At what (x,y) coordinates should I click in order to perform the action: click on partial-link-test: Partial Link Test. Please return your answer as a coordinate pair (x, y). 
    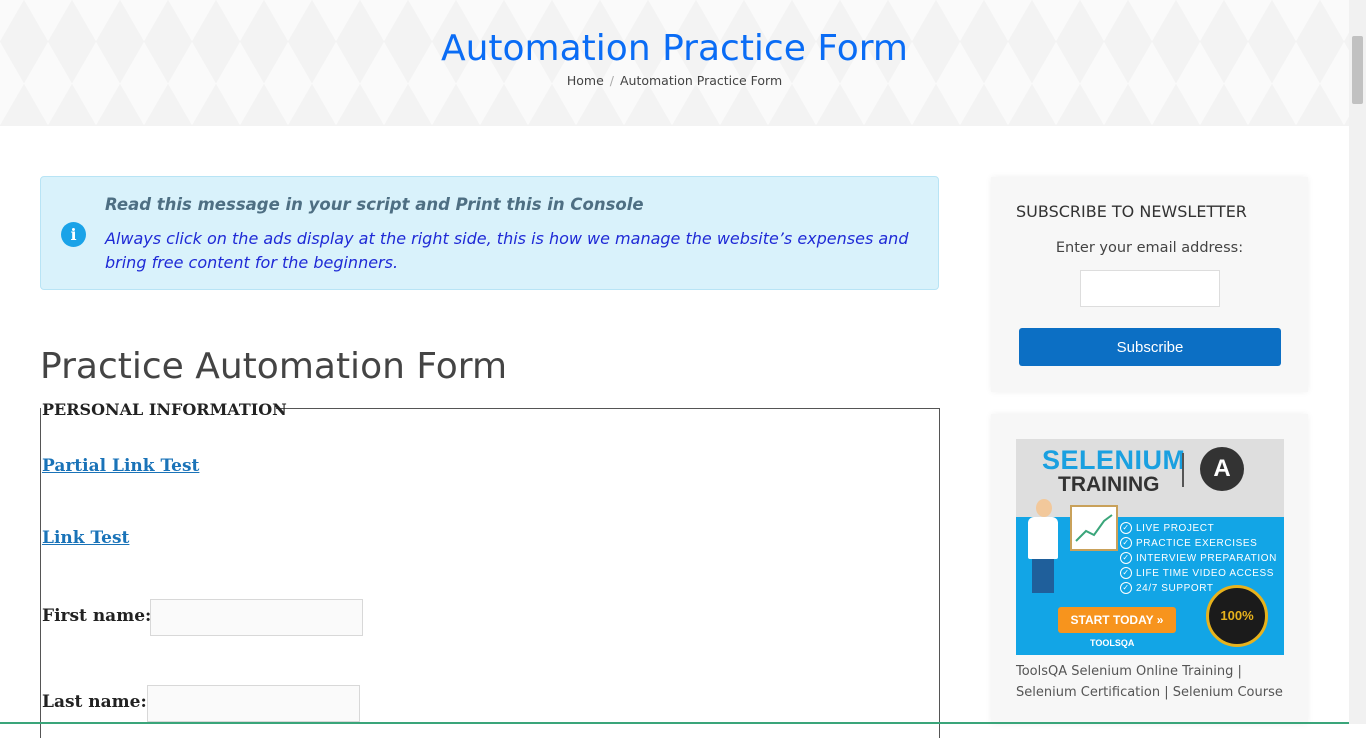
    Looking at the image, I should click on (120, 466).